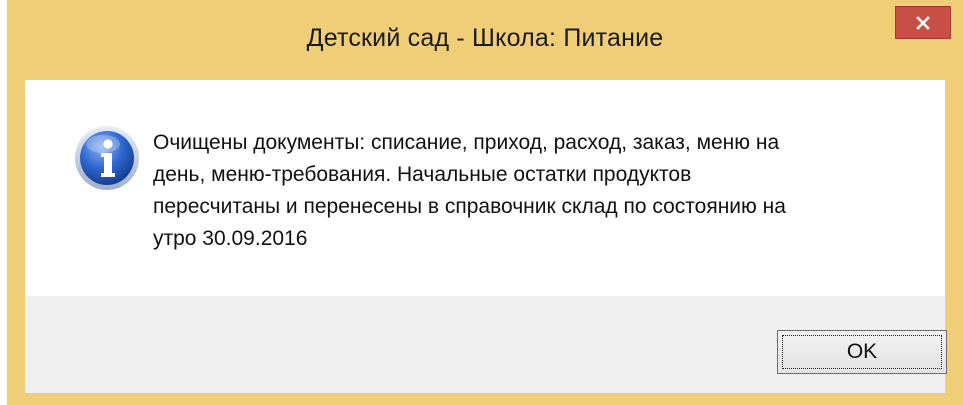 Image resolution: width=963 pixels, height=405 pixels. I want to click on close-icon, so click(923, 23).